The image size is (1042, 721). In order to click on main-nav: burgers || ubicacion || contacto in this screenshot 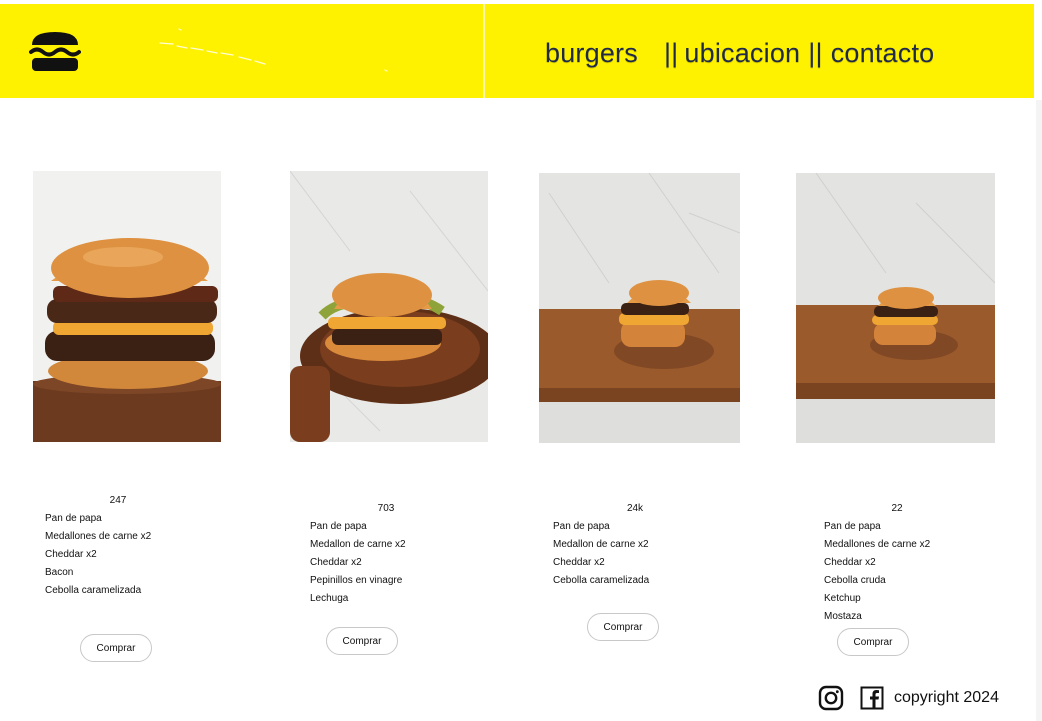, I will do `click(739, 58)`.